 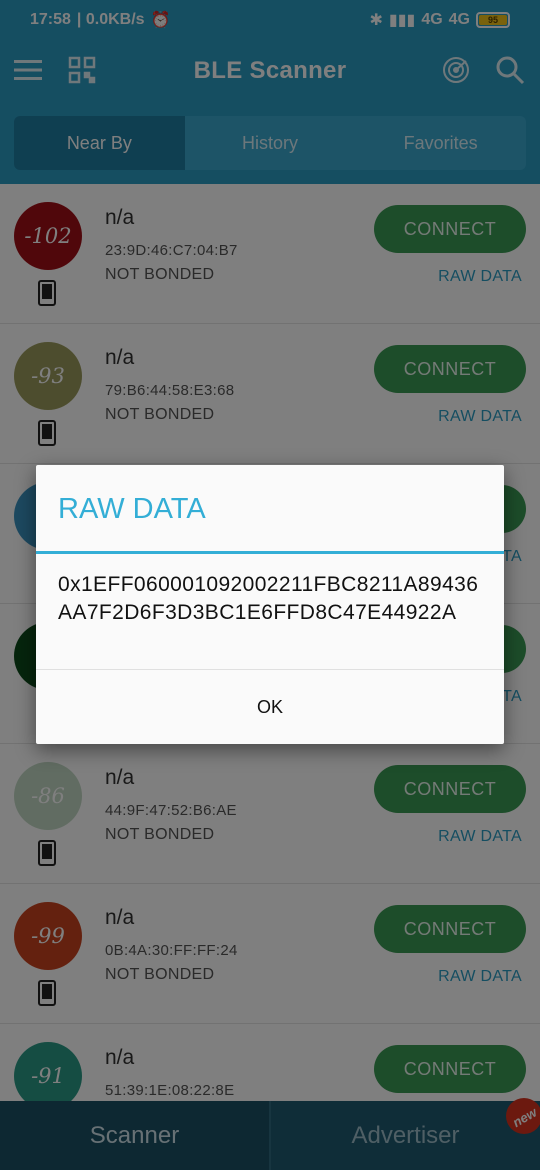 What do you see at coordinates (132, 509) in the screenshot?
I see `dialog-title: RAW DATA` at bounding box center [132, 509].